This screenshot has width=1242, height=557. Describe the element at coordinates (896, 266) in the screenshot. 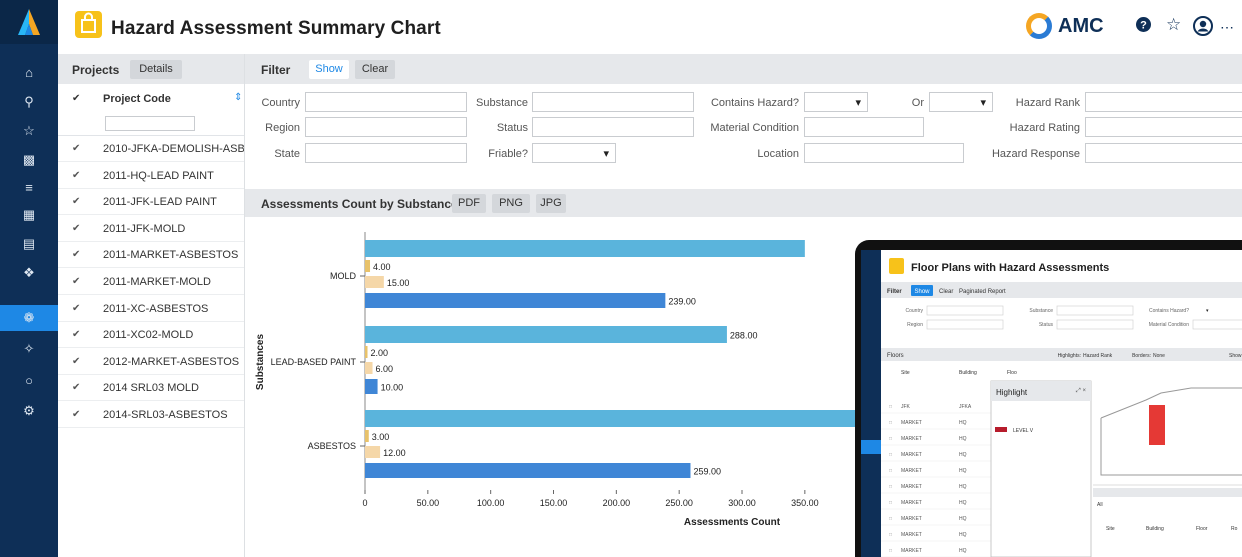

I see `overlay-app-icon` at that location.